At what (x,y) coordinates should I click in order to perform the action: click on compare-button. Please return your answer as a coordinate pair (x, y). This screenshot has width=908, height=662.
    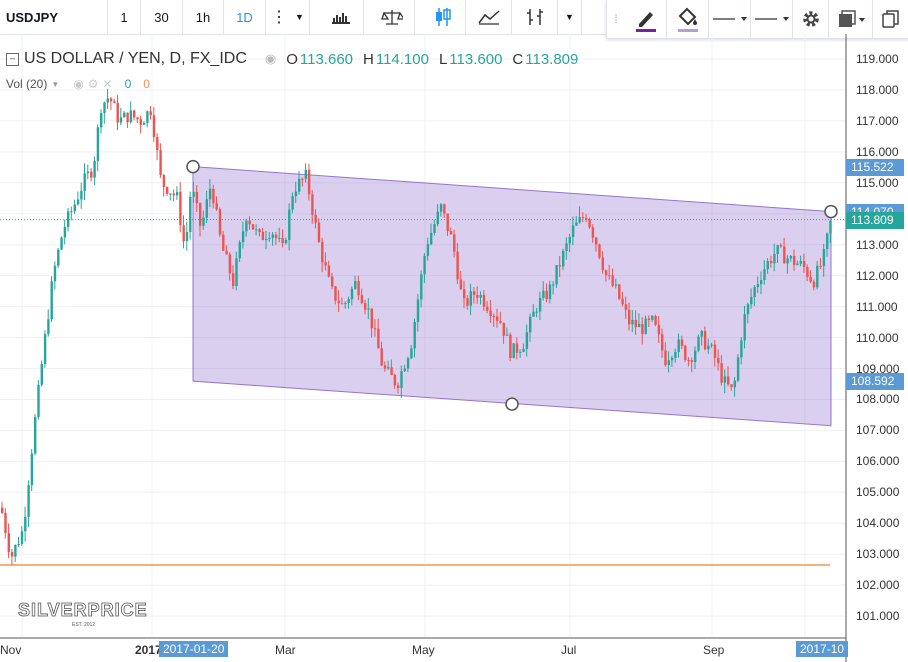
    Looking at the image, I should click on (392, 17).